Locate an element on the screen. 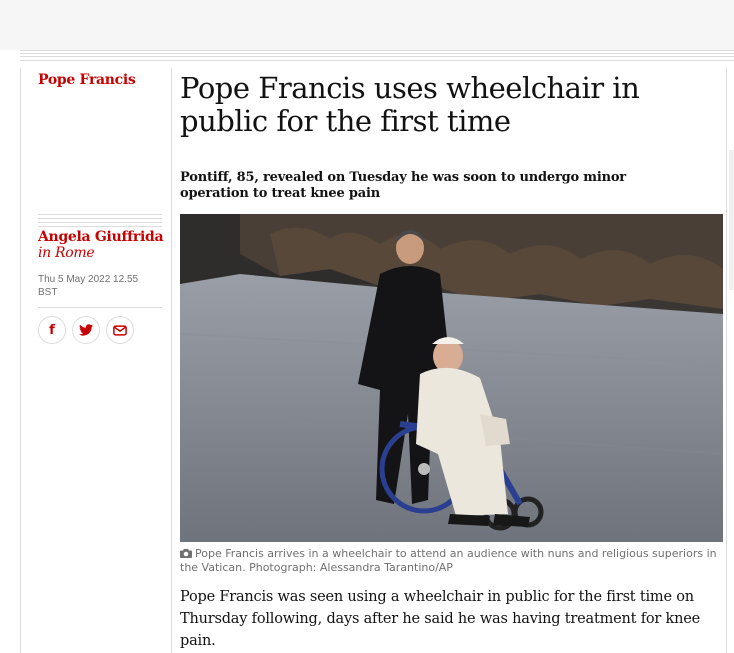 This screenshot has height=653, width=734. facebook-icon: f is located at coordinates (52, 330).